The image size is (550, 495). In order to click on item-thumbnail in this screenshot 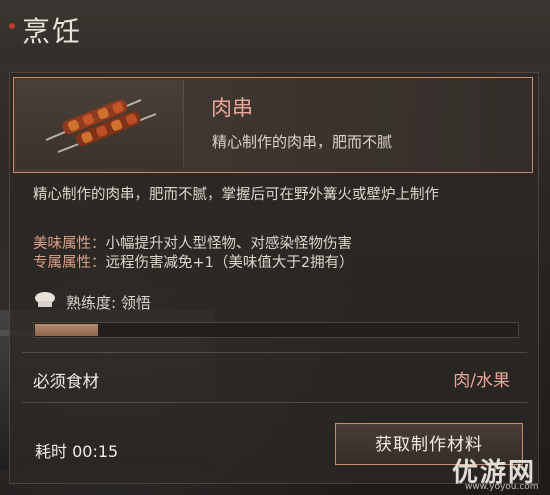, I will do `click(100, 124)`.